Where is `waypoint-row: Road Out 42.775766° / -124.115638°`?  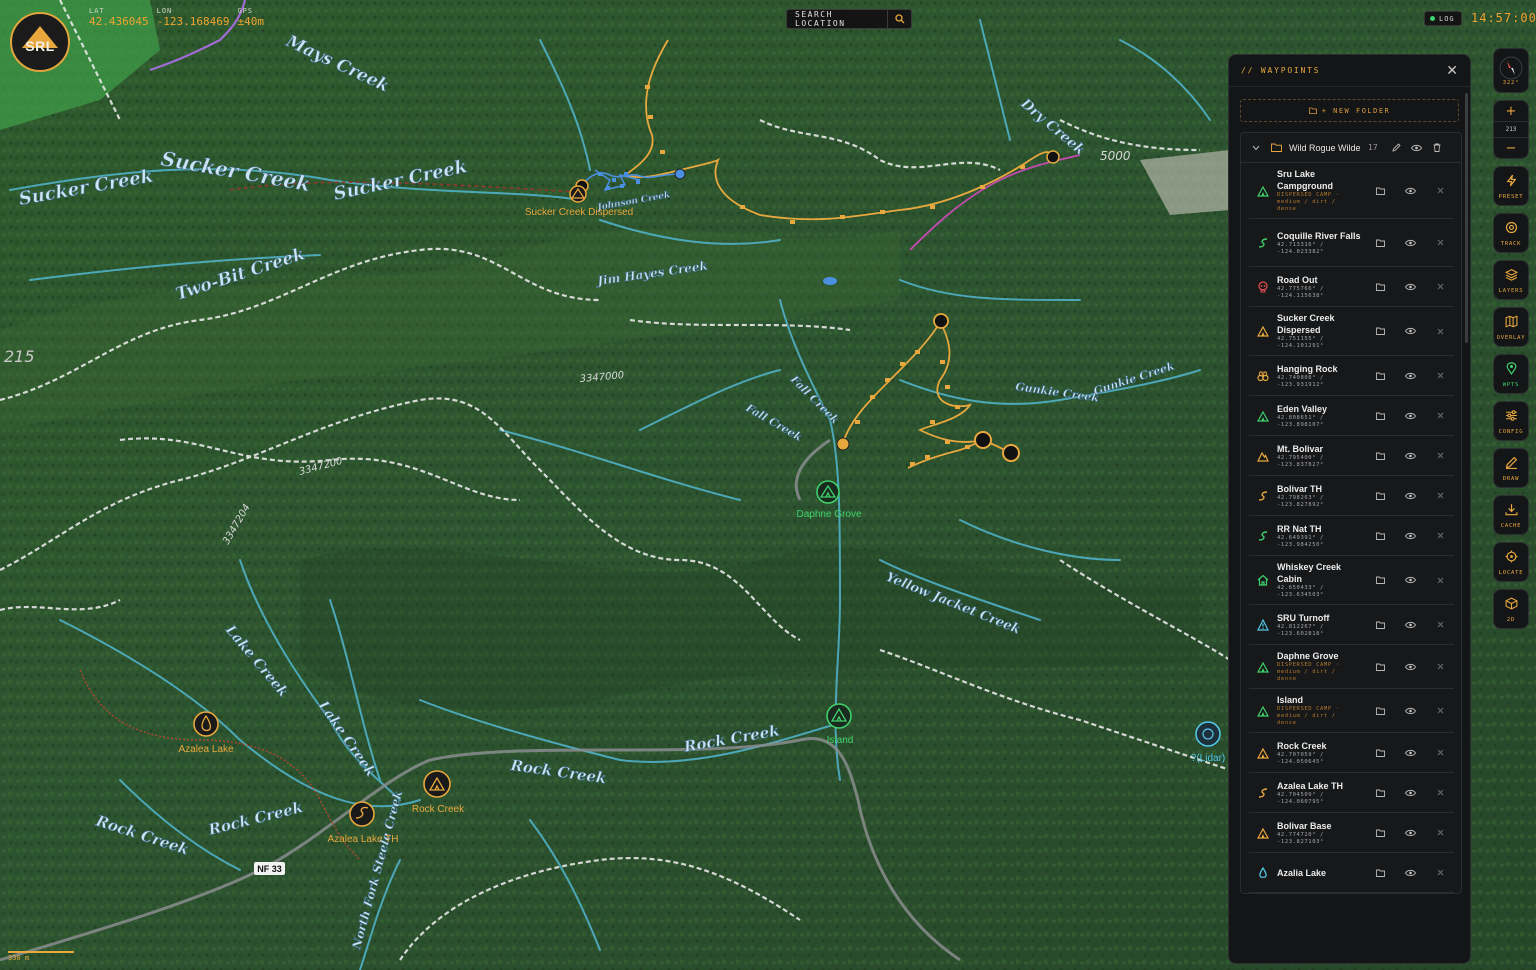 waypoint-row: Road Out 42.775766° / -124.115638° is located at coordinates (1351, 287).